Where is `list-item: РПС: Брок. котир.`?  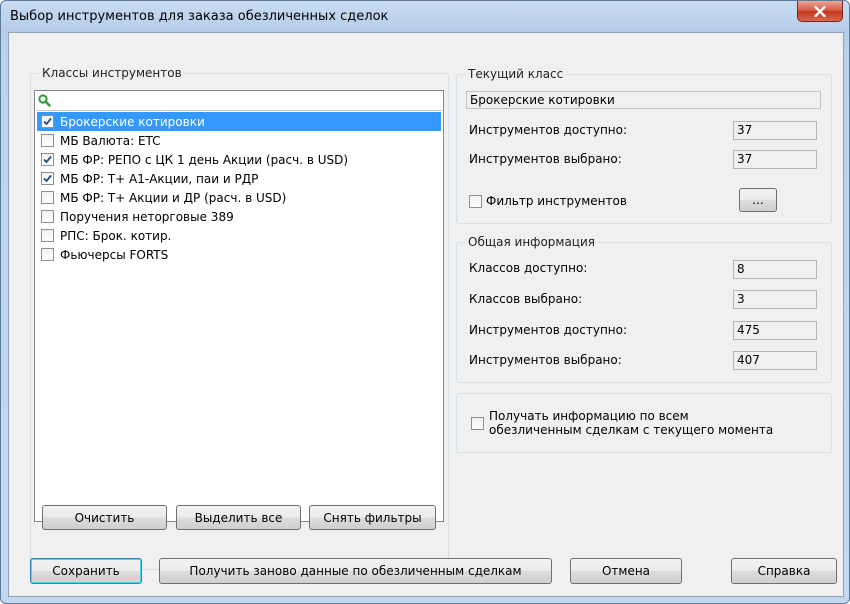
list-item: РПС: Брок. котир. is located at coordinates (239, 235).